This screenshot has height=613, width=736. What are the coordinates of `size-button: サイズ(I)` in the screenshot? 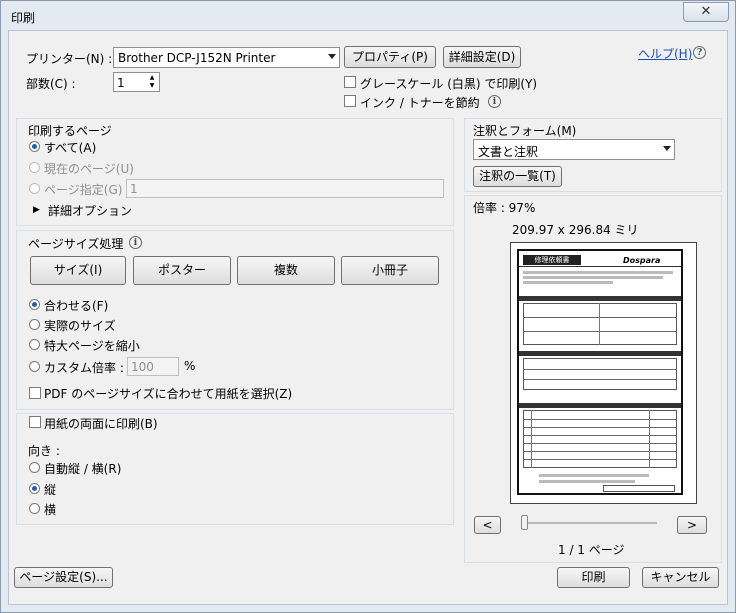 It's located at (78, 270).